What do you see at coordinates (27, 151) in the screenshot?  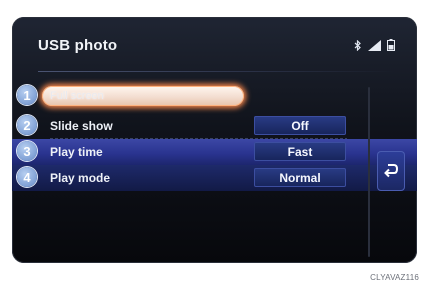 I see `callout-number-3: 3` at bounding box center [27, 151].